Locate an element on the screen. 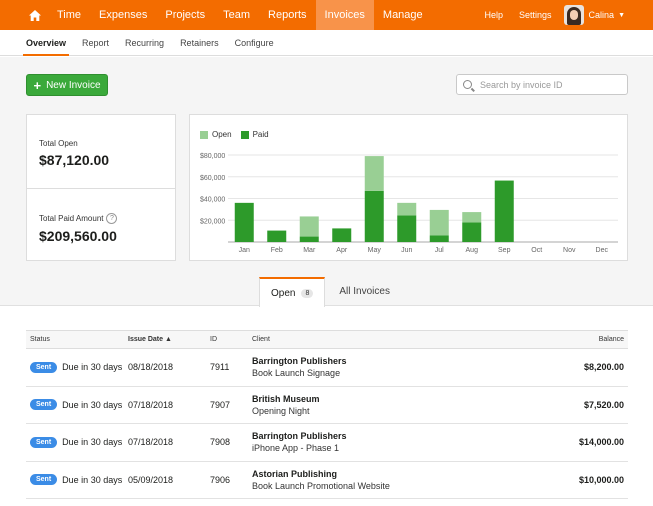 The height and width of the screenshot is (506, 653). nav-projects: Projects is located at coordinates (185, 15).